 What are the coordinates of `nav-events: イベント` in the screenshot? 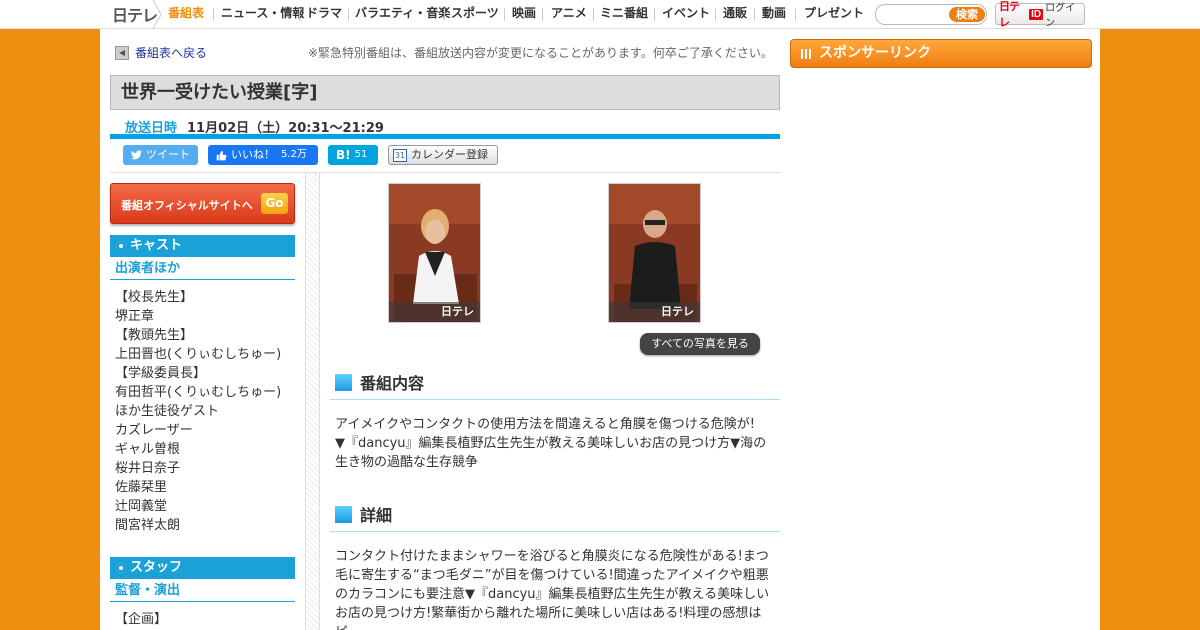 It's located at (686, 14).